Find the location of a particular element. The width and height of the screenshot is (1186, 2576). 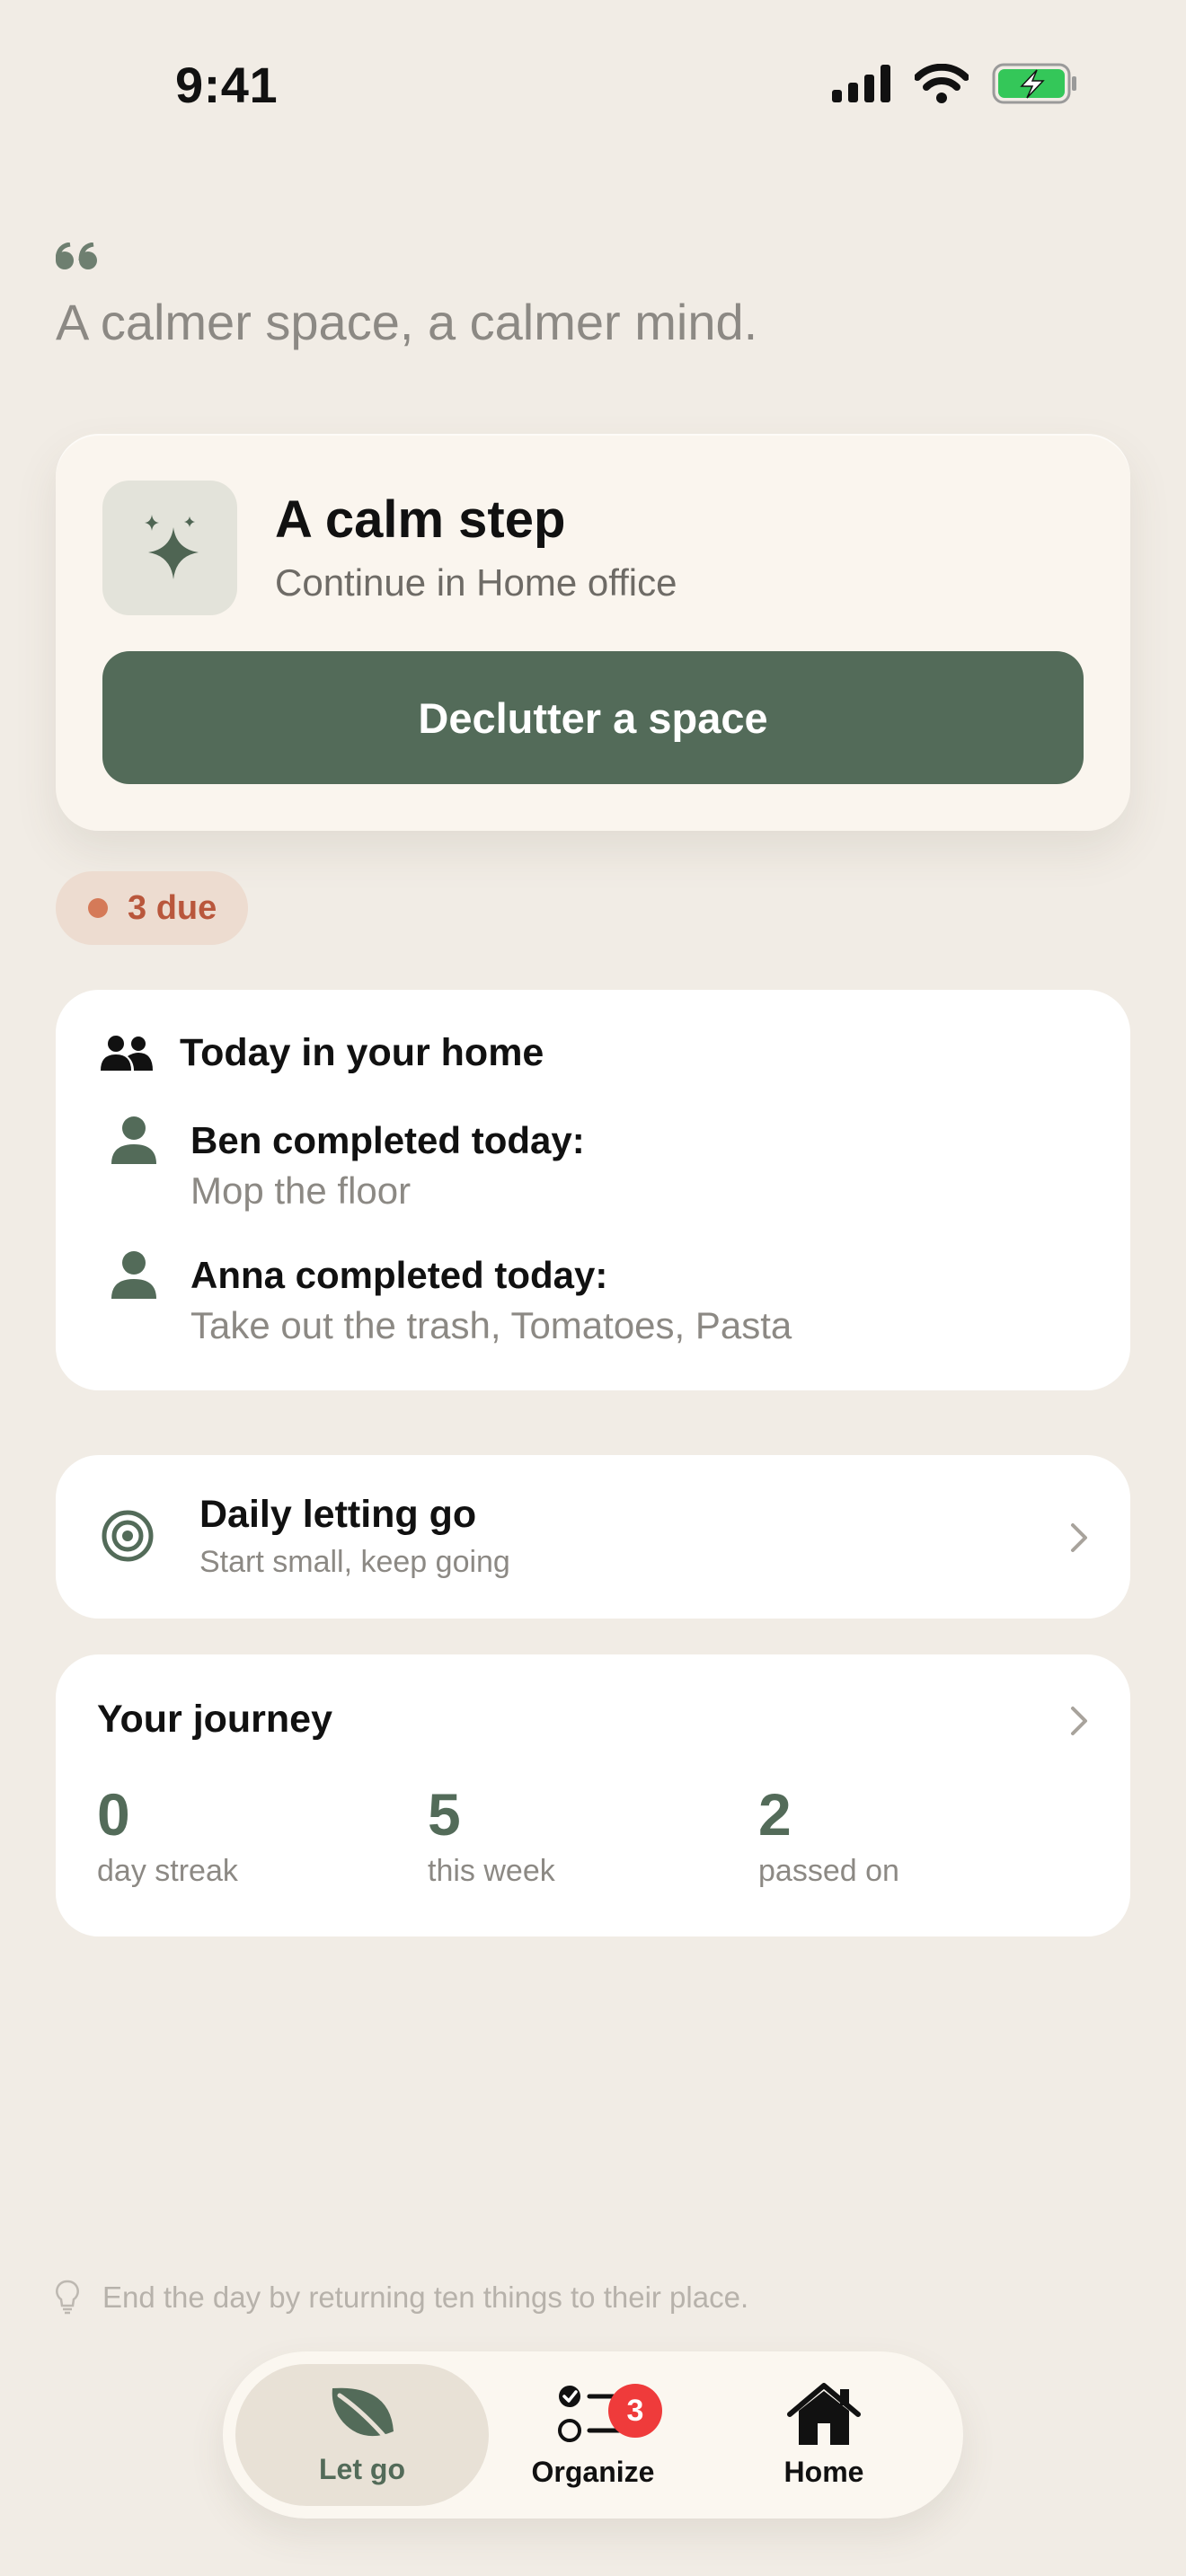

activity-what: Mop the floor is located at coordinates (301, 1190).